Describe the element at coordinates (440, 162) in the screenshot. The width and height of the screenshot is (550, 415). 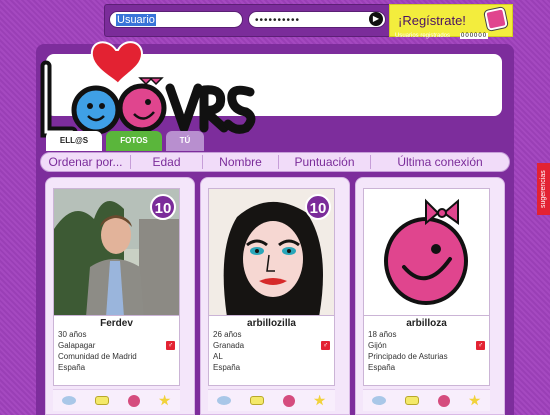
I see `sort-by-last-connection: Última conexión` at that location.